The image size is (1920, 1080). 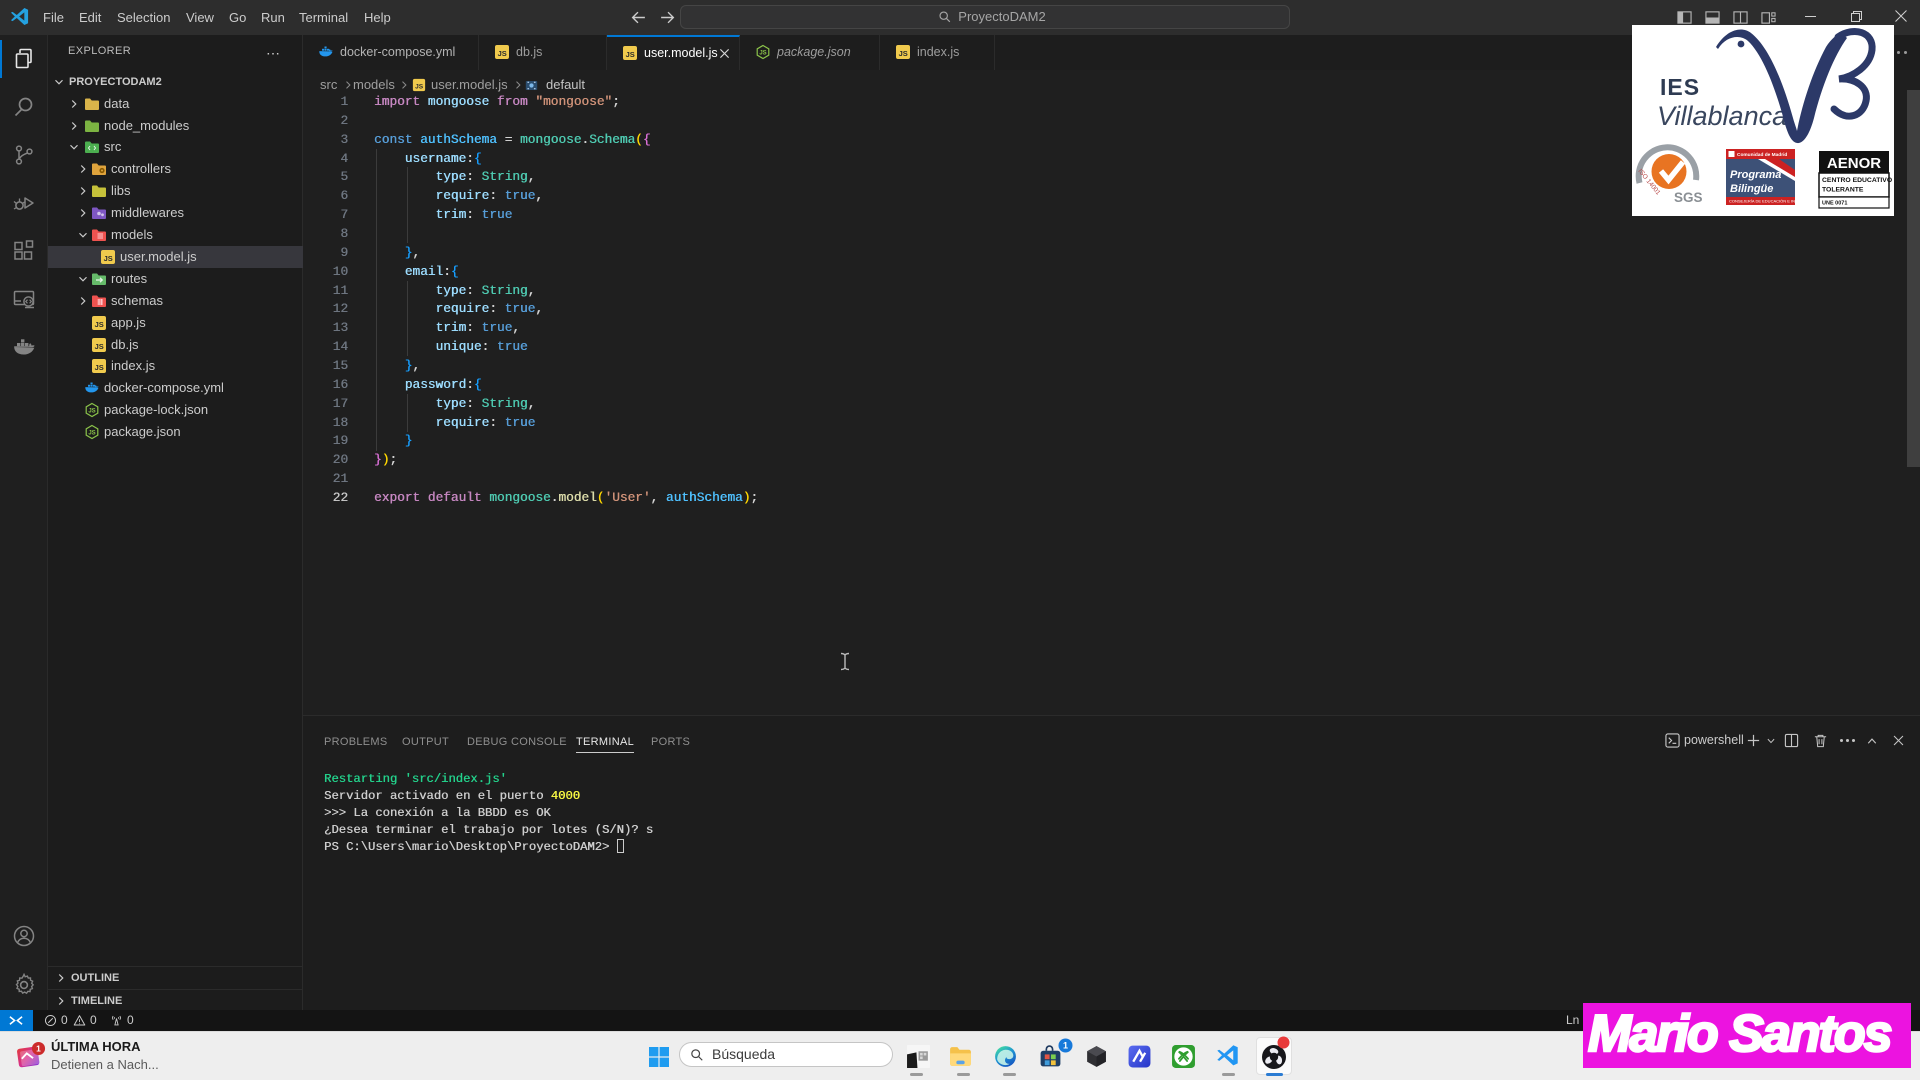 What do you see at coordinates (1751, 189) in the screenshot?
I see `svg-text: Bilingüe` at bounding box center [1751, 189].